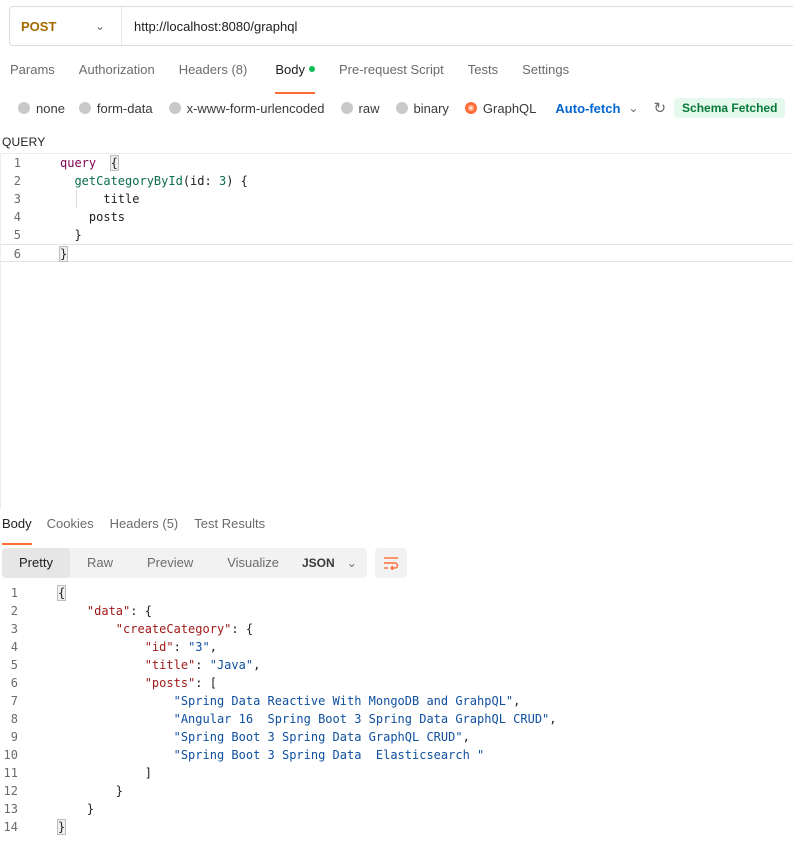 The image size is (793, 855). Describe the element at coordinates (483, 69) in the screenshot. I see `tab-label: Tests` at that location.